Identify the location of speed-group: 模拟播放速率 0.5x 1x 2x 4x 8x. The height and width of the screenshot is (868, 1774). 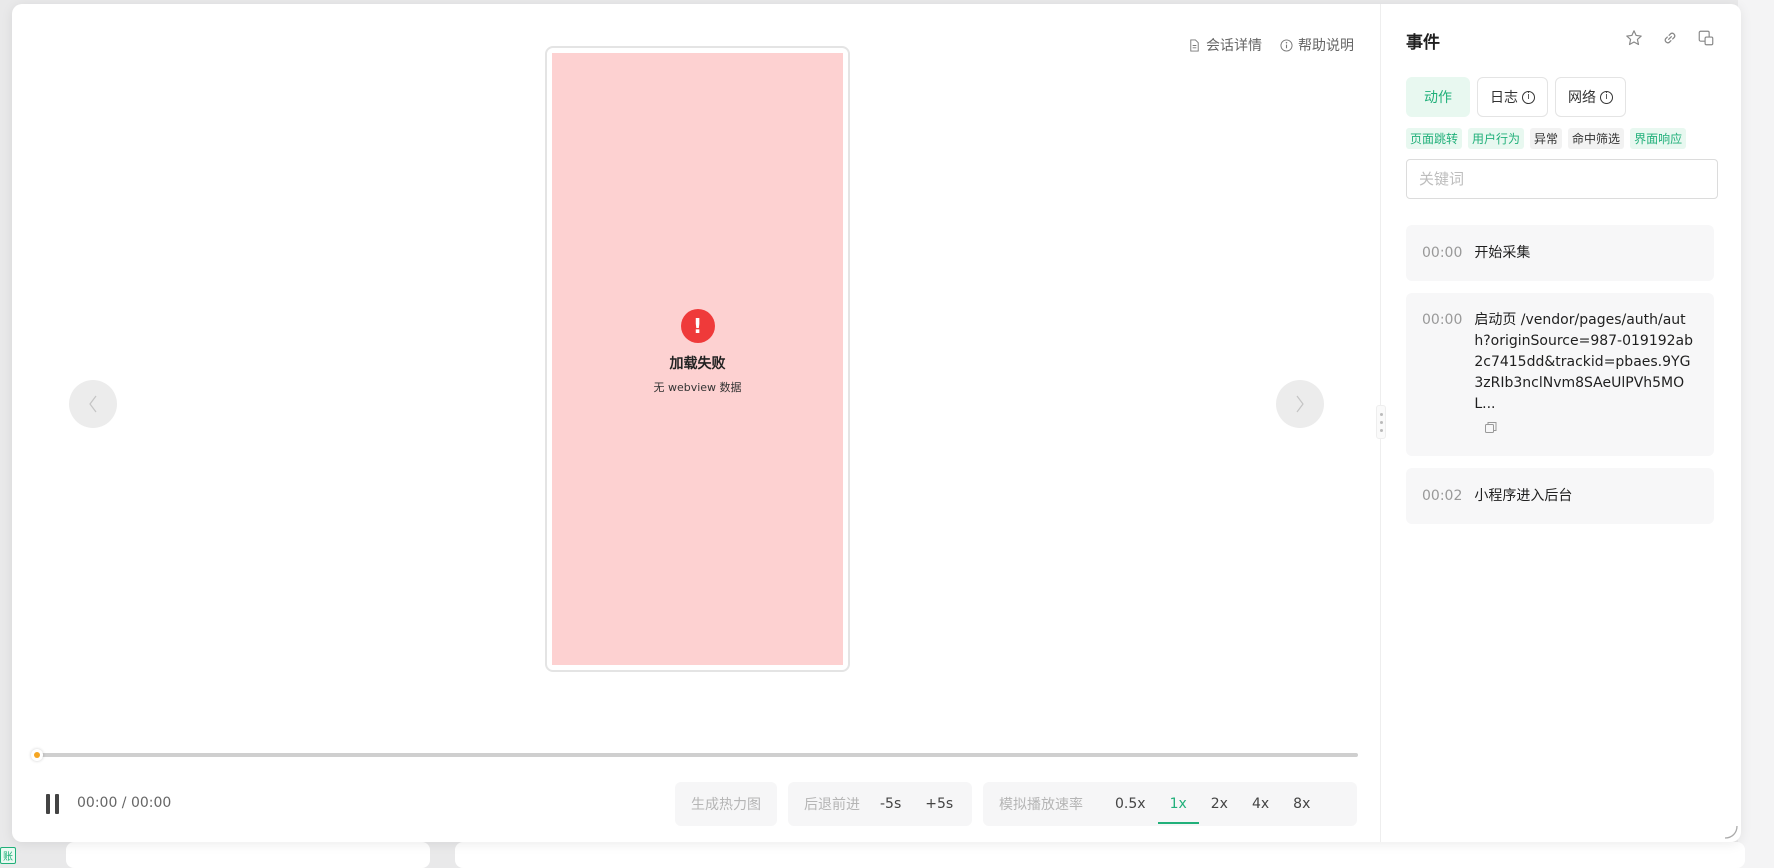
(1170, 804).